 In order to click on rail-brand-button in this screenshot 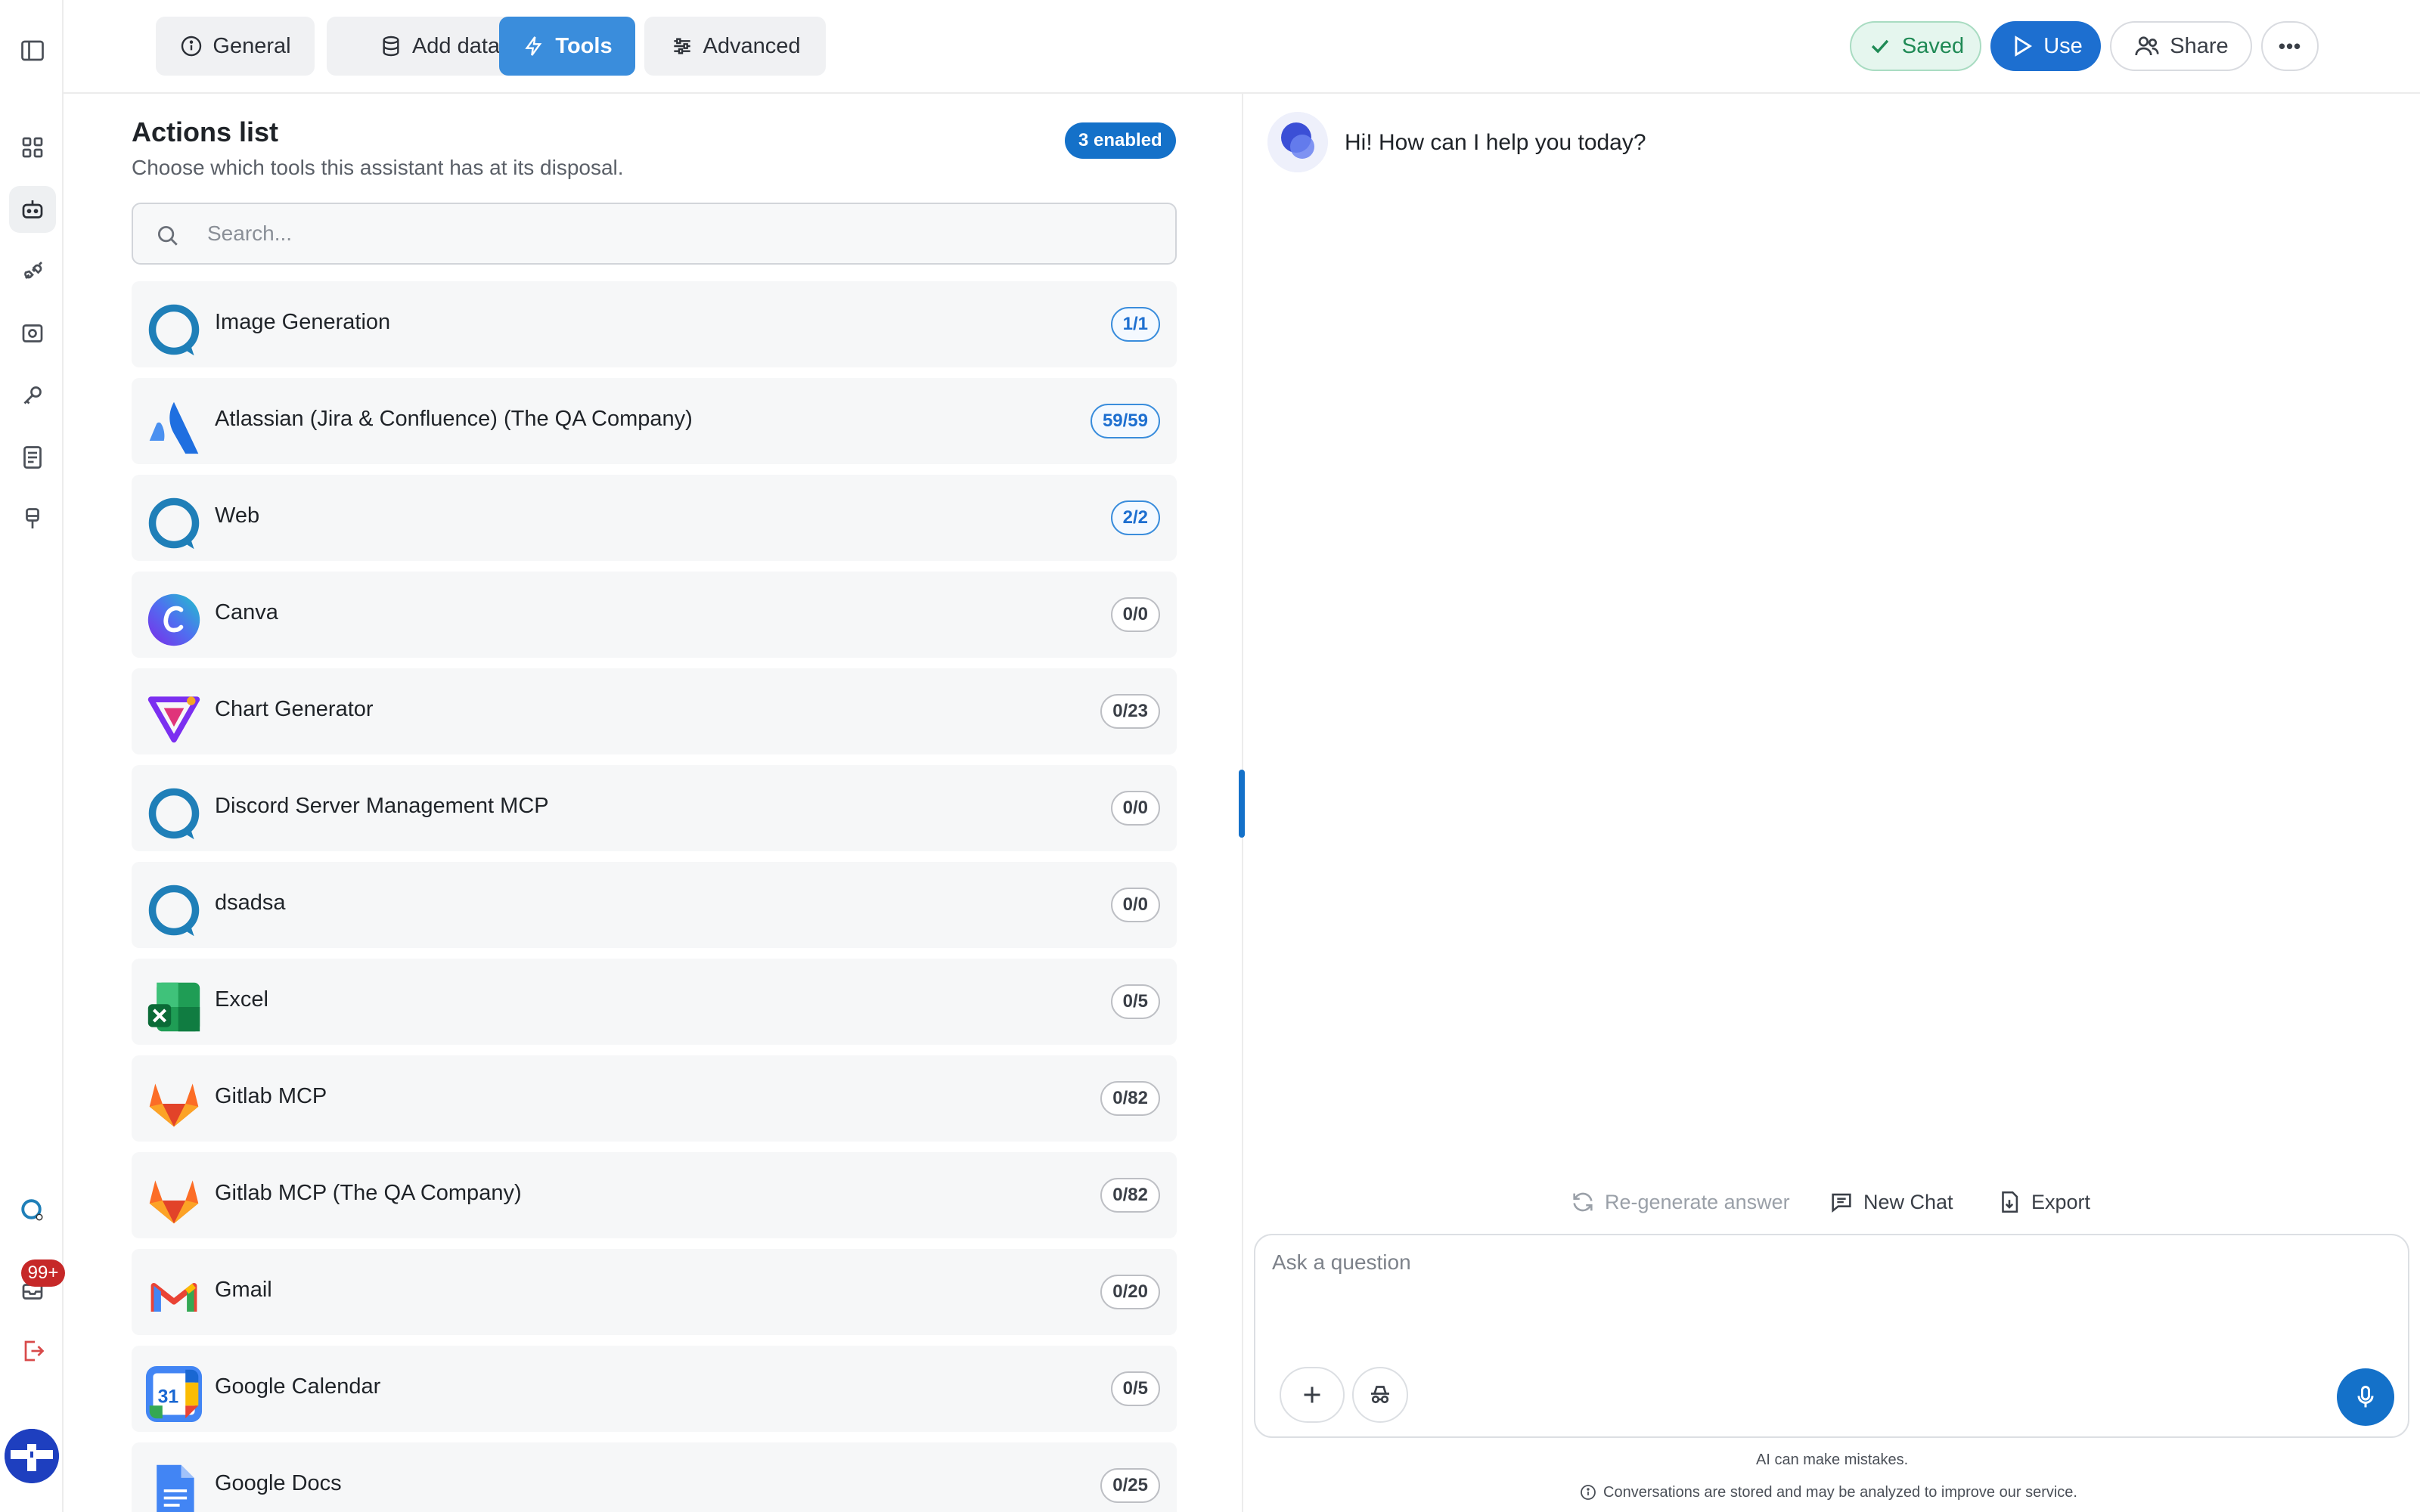, I will do `click(32, 1210)`.